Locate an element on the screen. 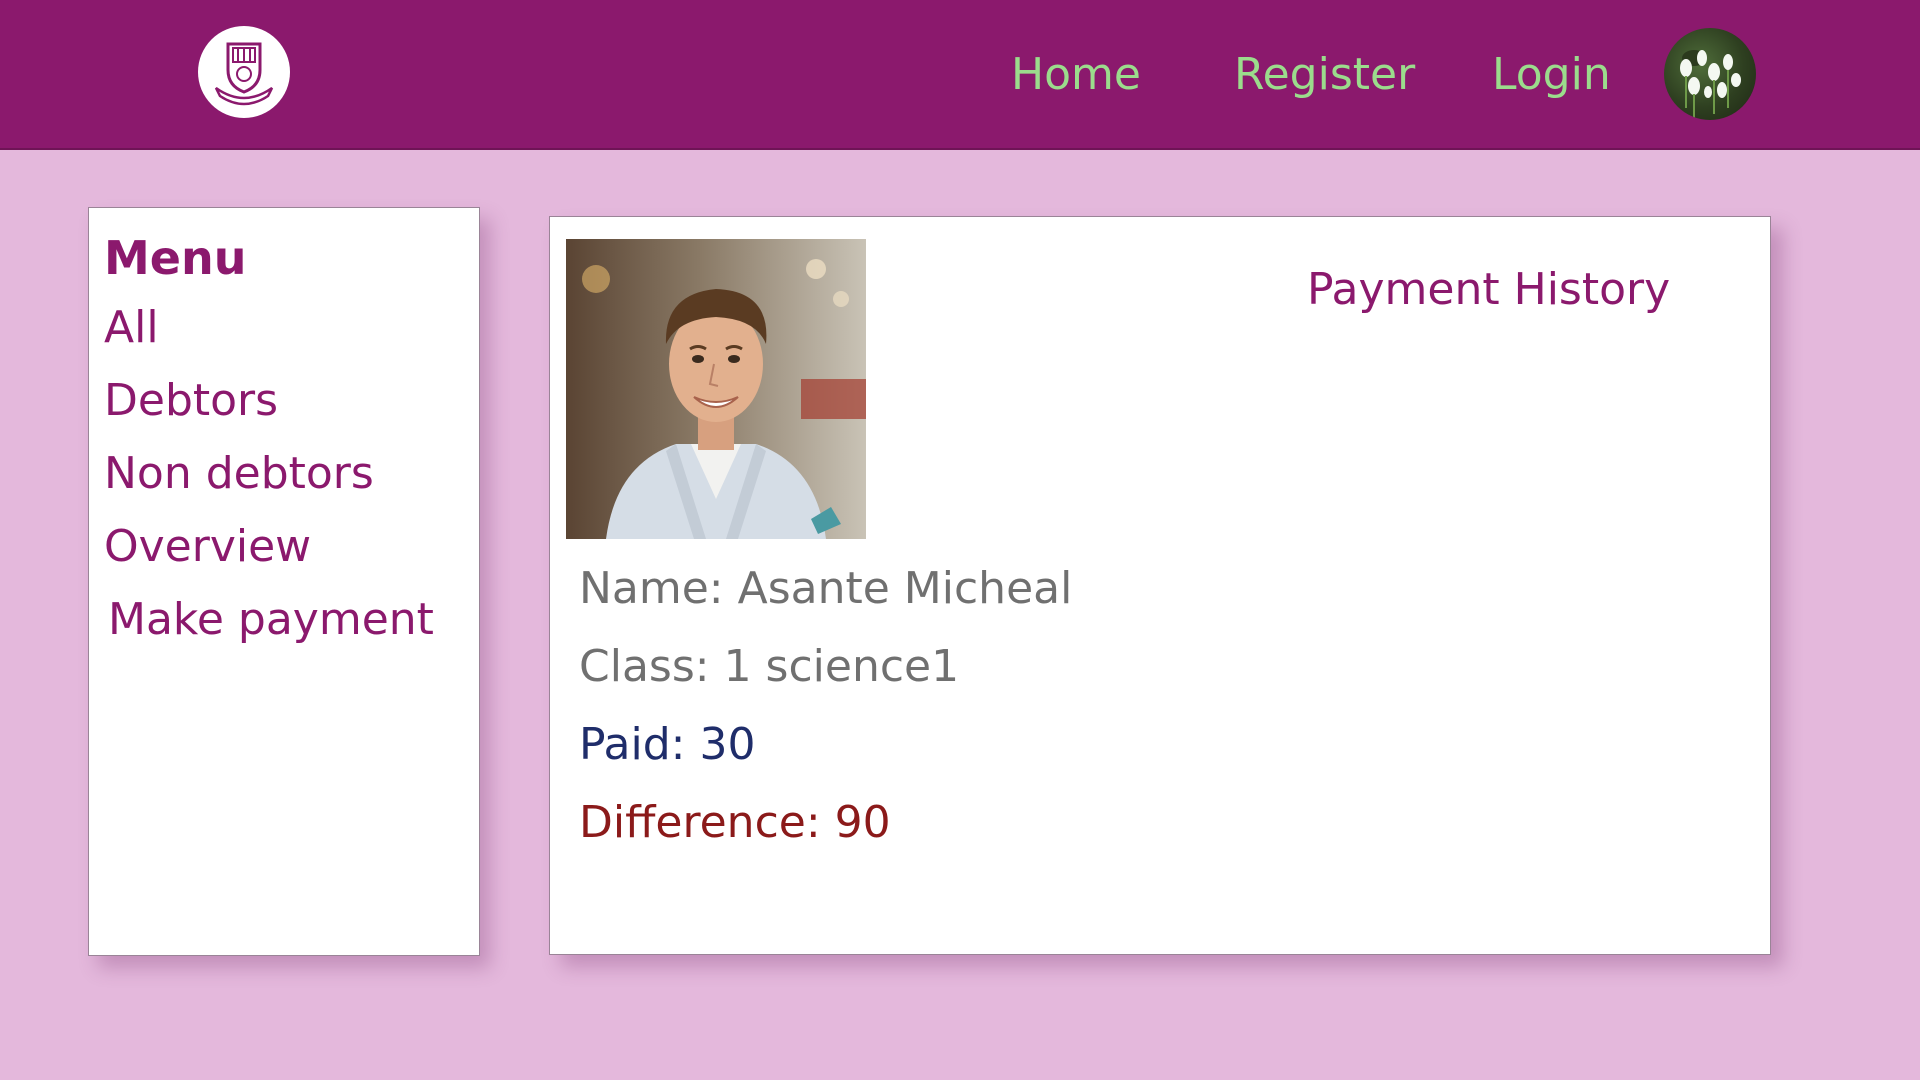 The width and height of the screenshot is (1920, 1080). school-crest-icon is located at coordinates (244, 72).